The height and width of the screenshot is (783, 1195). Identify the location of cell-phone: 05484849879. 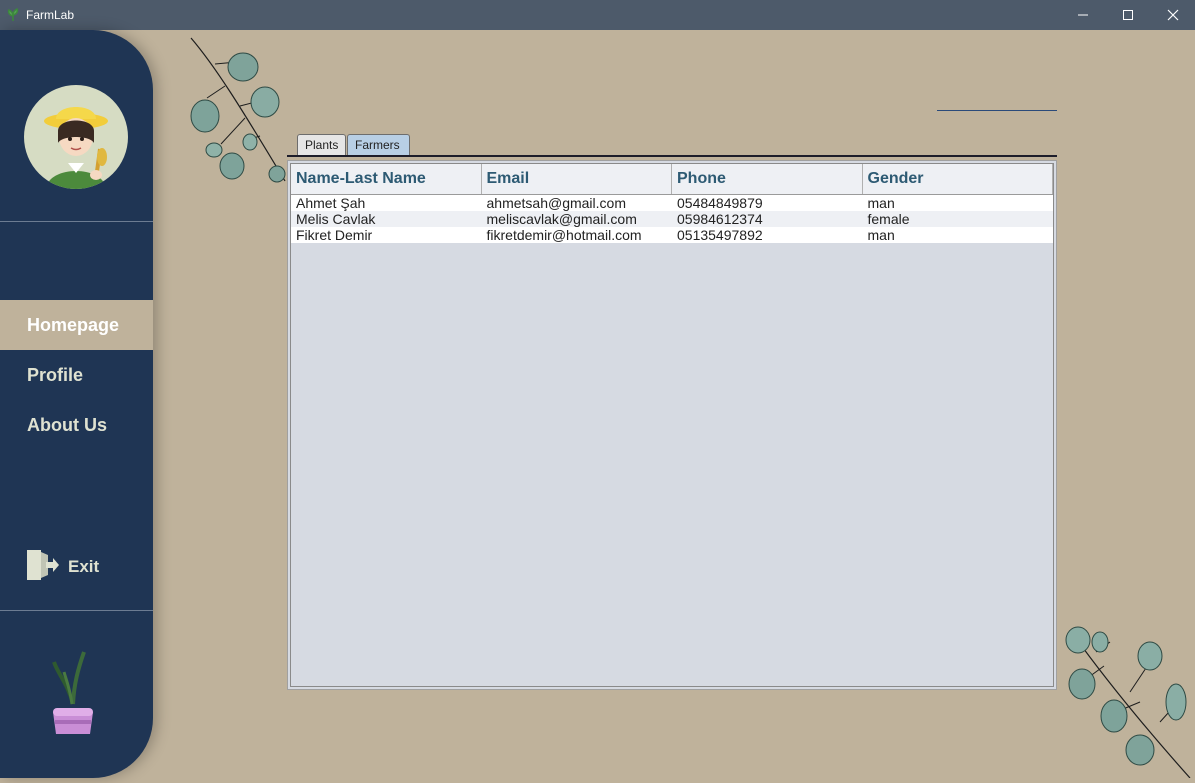
(720, 203).